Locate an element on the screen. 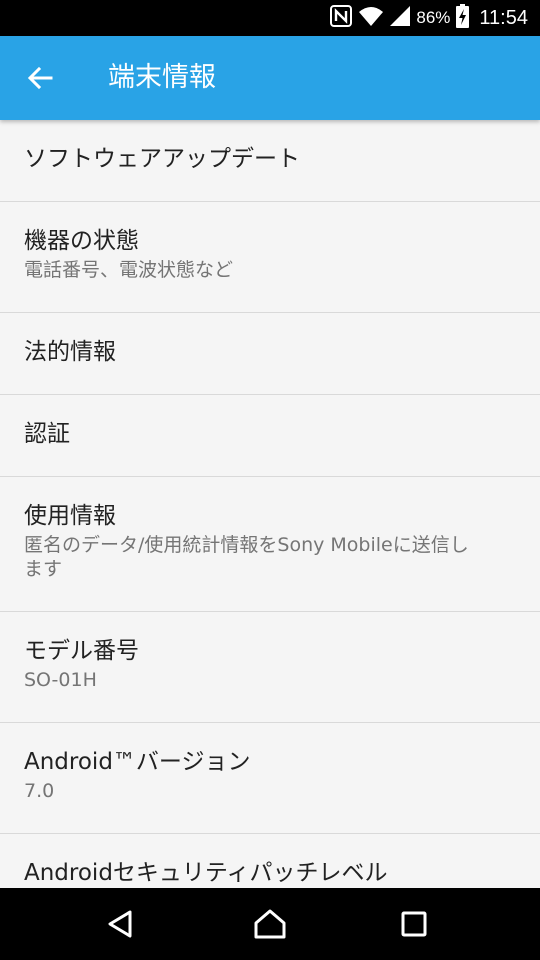  list-item-subtitle-line-1: 匿名のデータ/使用統計情報をSony Mobileに送信し is located at coordinates (246, 545).